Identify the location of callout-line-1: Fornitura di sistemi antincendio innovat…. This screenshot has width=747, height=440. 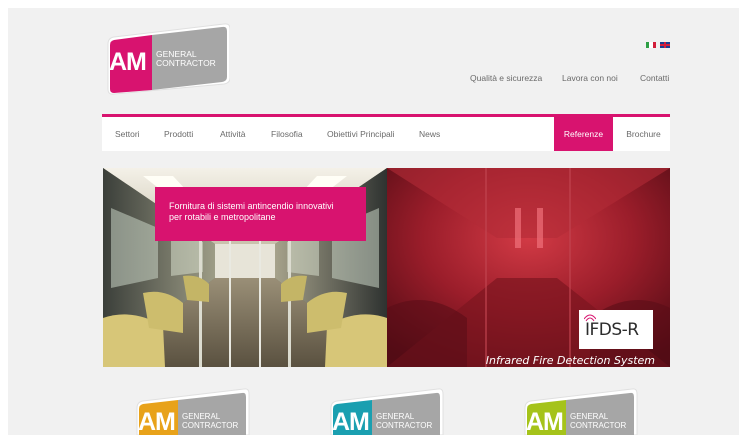
(251, 206).